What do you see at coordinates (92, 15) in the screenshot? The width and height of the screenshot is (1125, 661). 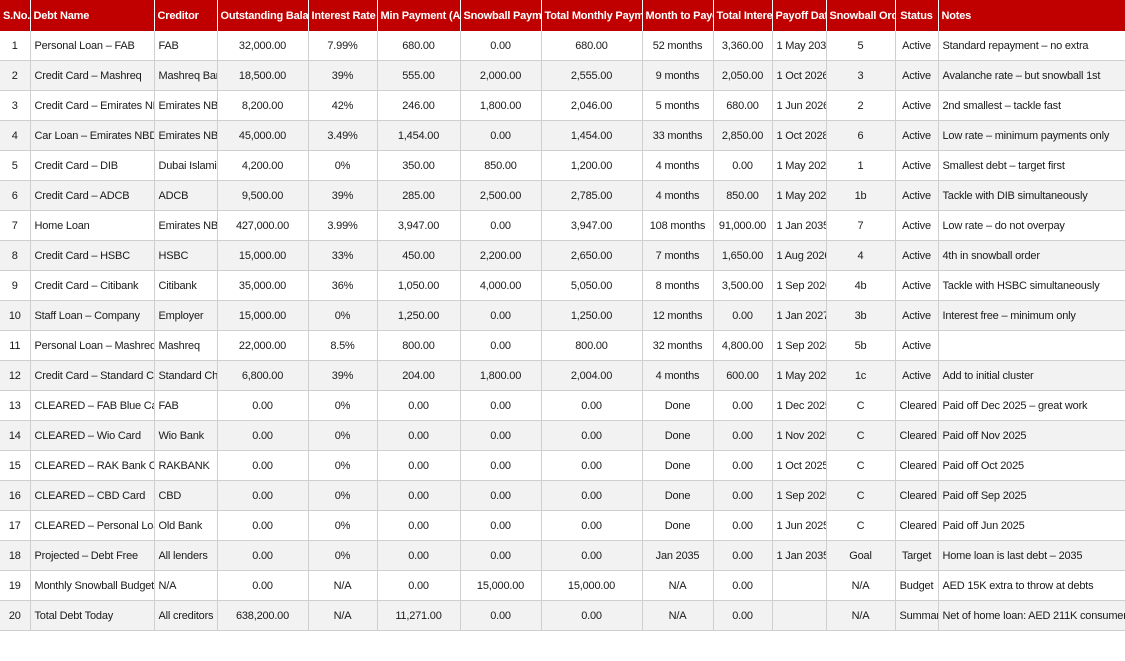 I see `header-debt-name: Debt Name` at bounding box center [92, 15].